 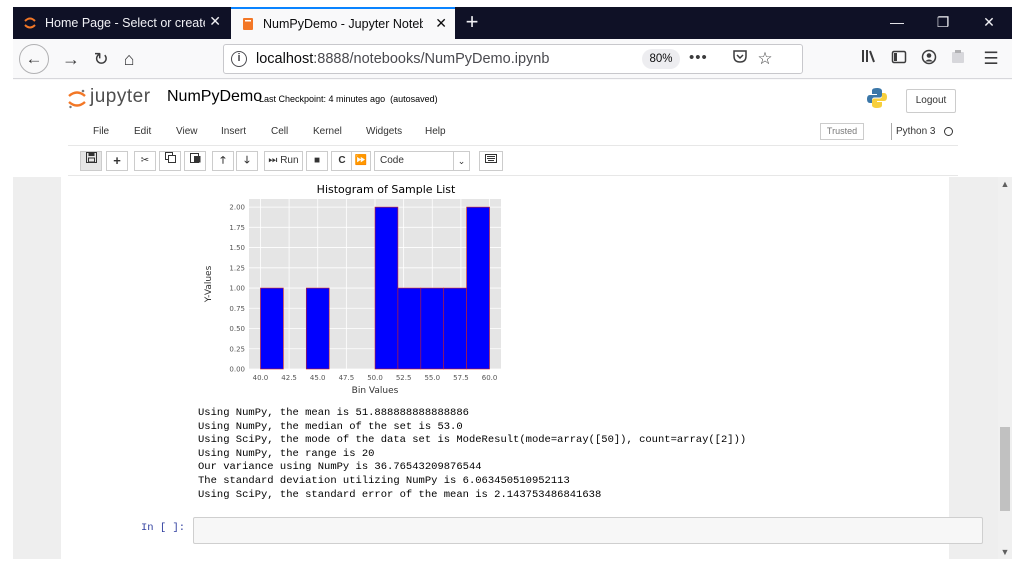 I want to click on move-down-button: 🡓, so click(x=247, y=161).